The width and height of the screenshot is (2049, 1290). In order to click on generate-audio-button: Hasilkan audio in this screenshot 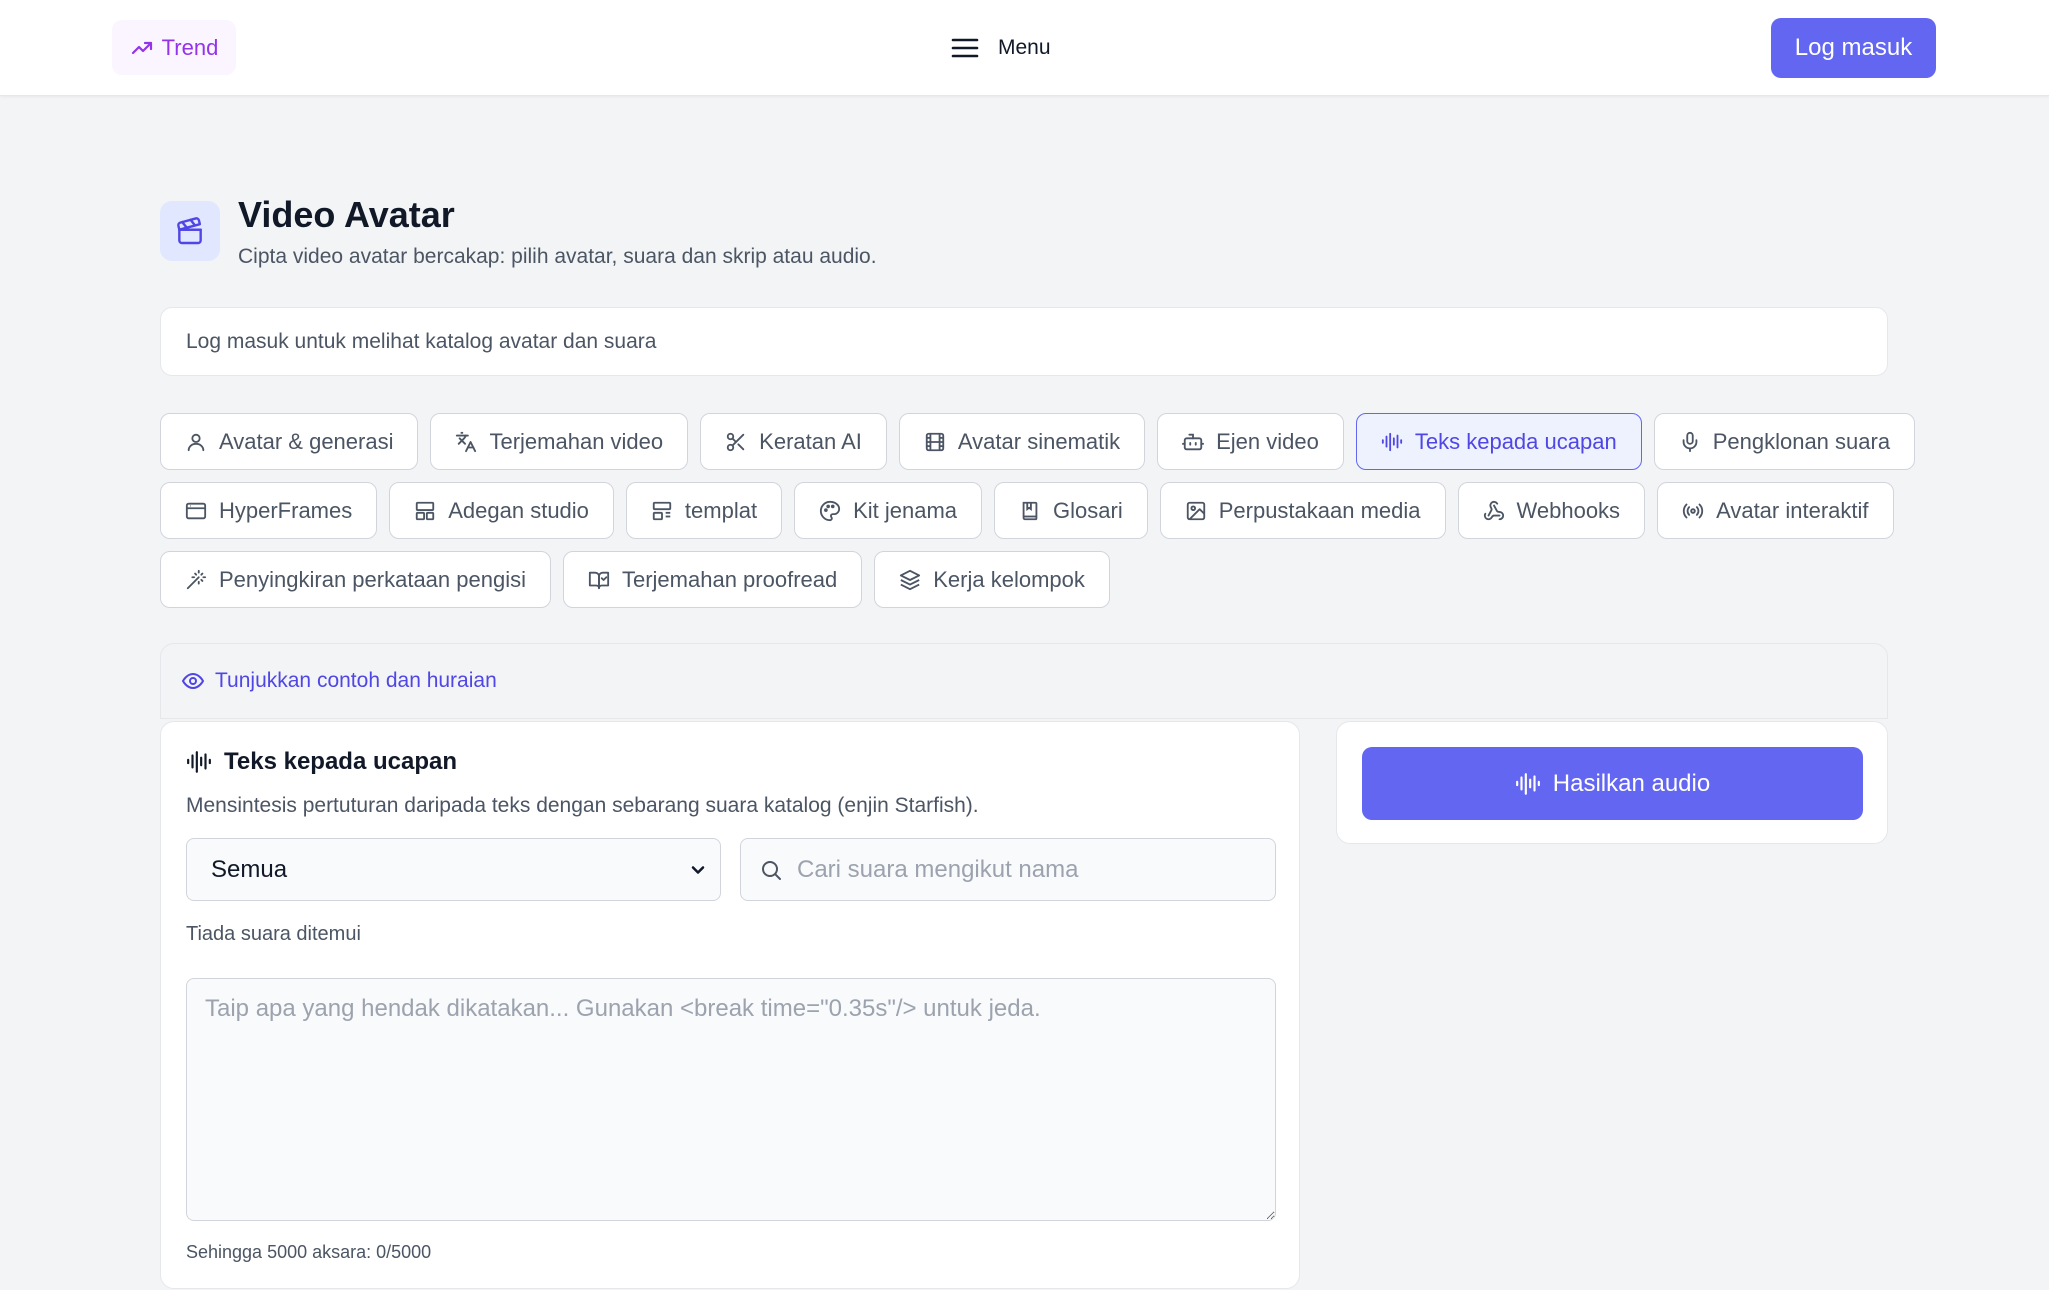, I will do `click(1612, 783)`.